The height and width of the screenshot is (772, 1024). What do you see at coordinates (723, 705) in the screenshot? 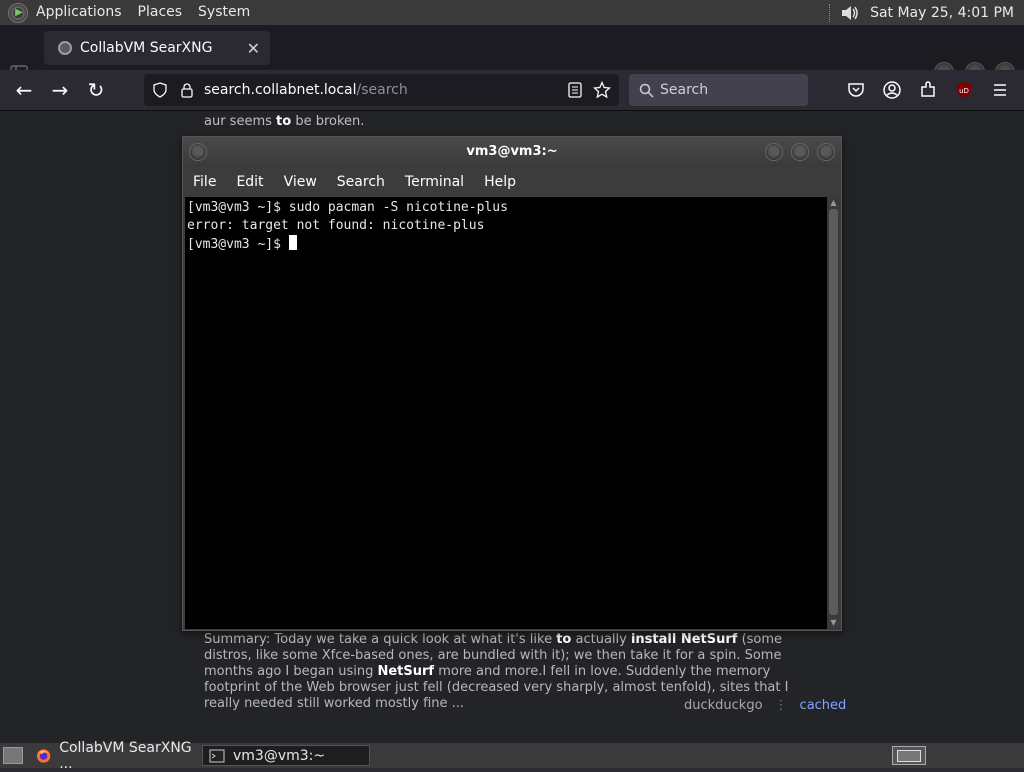
I see `result-engine: duckduckgo` at bounding box center [723, 705].